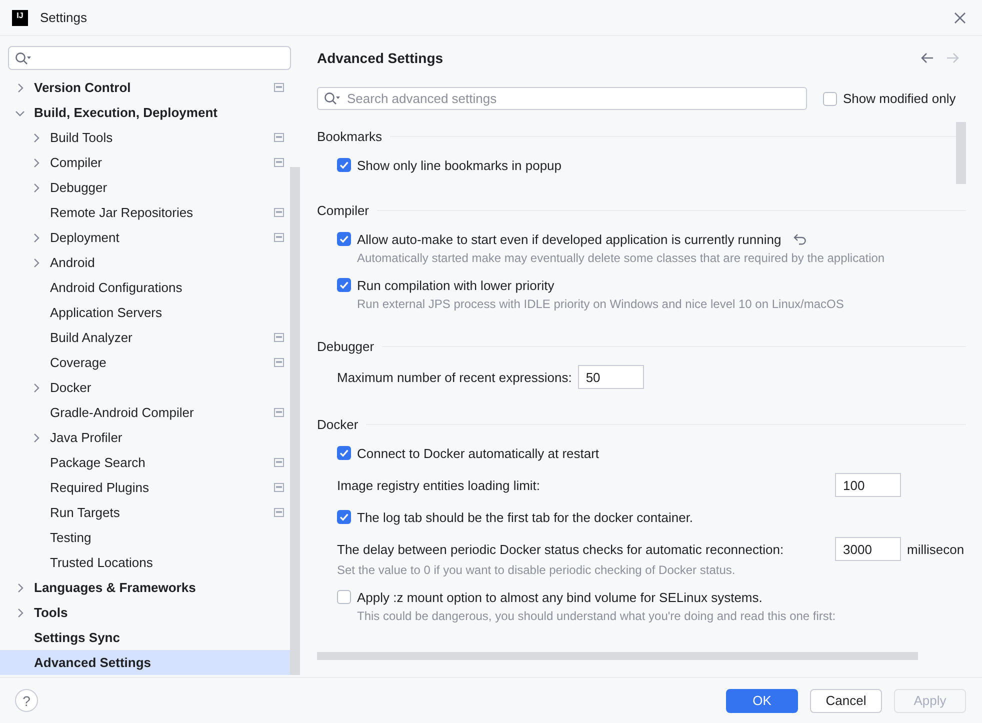 The height and width of the screenshot is (723, 982). What do you see at coordinates (145, 112) in the screenshot?
I see `tree-item: Build, Execution, Deployment` at bounding box center [145, 112].